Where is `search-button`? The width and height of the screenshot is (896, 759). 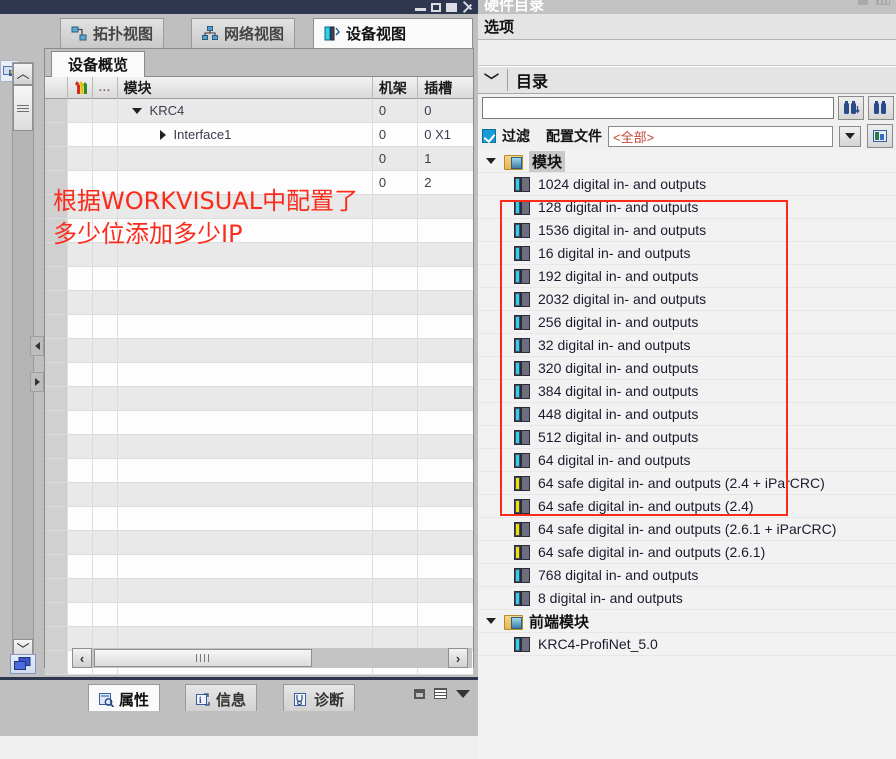
search-button is located at coordinates (851, 108).